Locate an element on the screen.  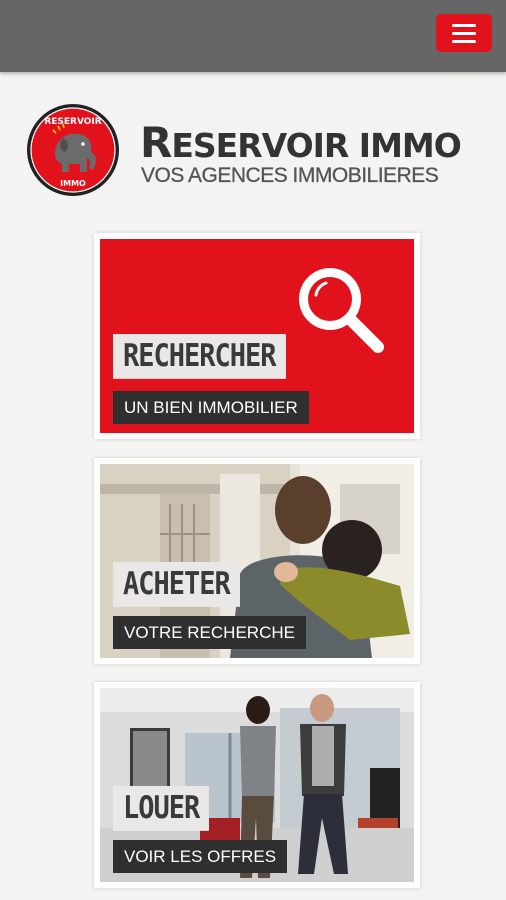
card-subtitle-button: VOIR LES OFFRES is located at coordinates (200, 856).